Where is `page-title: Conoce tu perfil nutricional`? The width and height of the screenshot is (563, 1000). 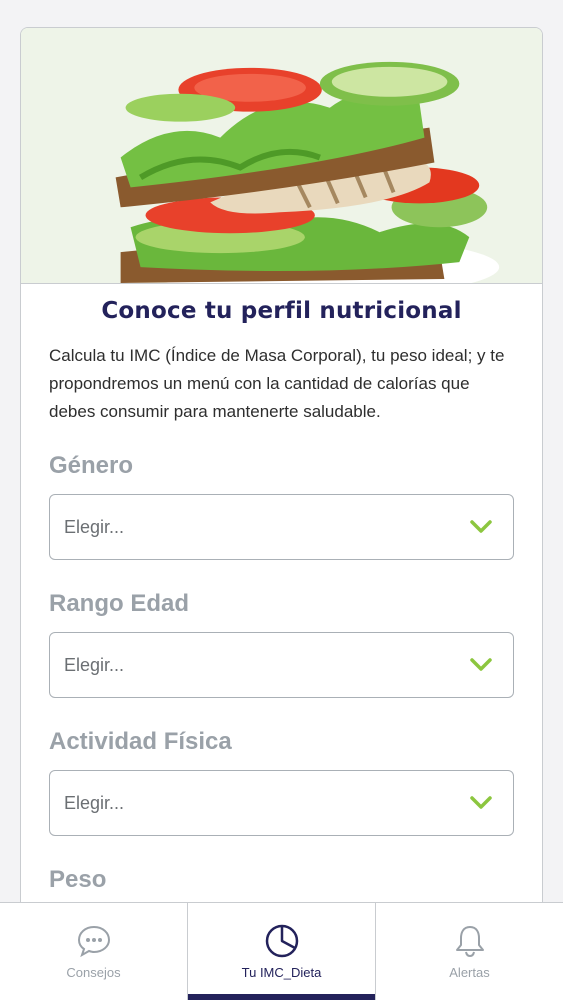 page-title: Conoce tu perfil nutricional is located at coordinates (281, 311).